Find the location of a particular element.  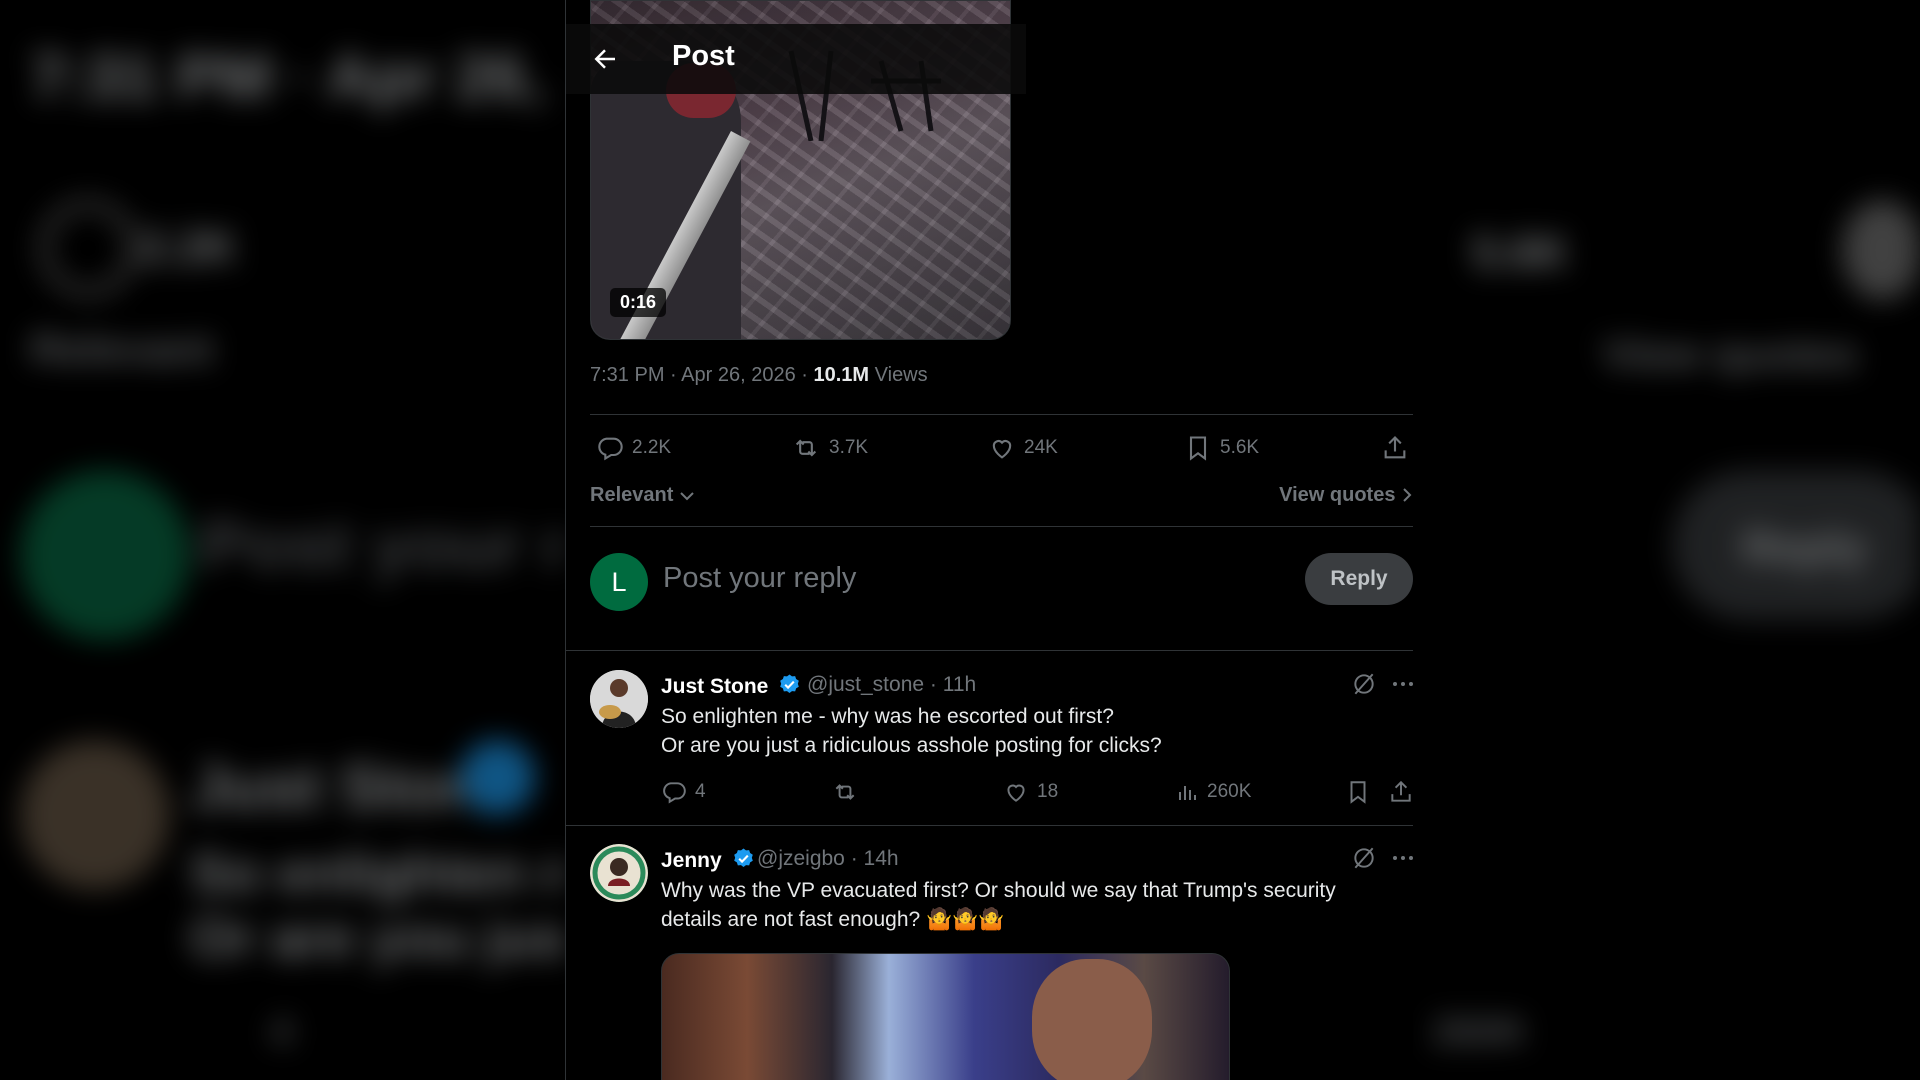

reply-action: 2.2K is located at coordinates (633, 448).